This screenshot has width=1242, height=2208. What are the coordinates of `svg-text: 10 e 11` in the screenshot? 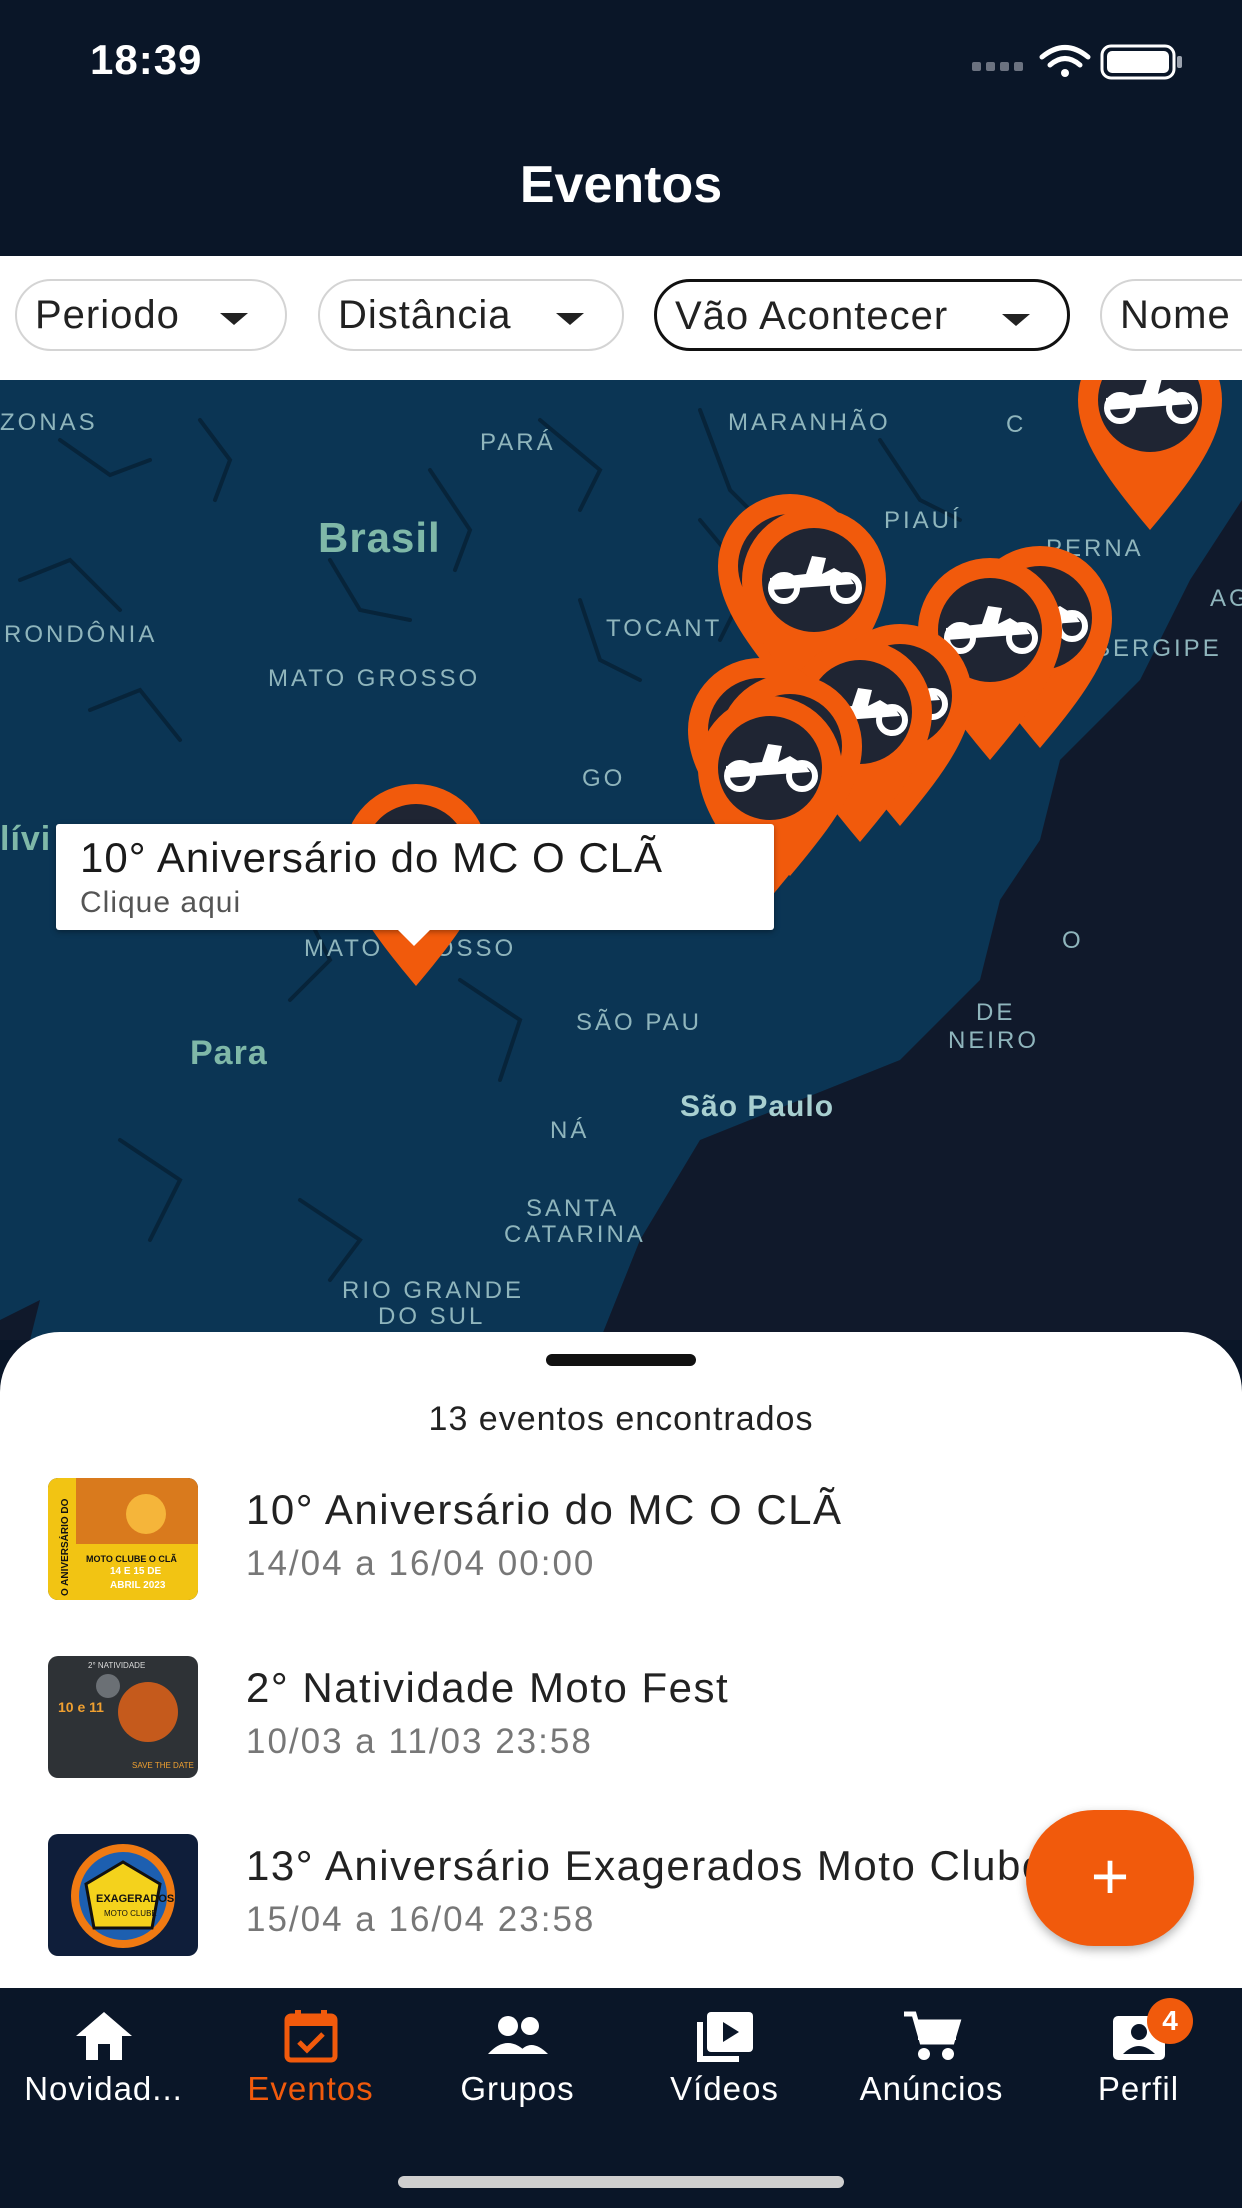 It's located at (81, 1707).